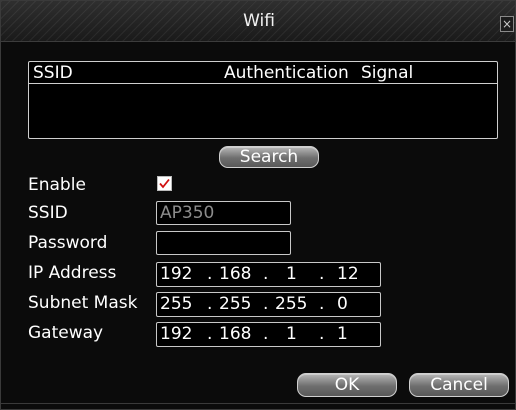  I want to click on close-icon: ×, so click(507, 24).